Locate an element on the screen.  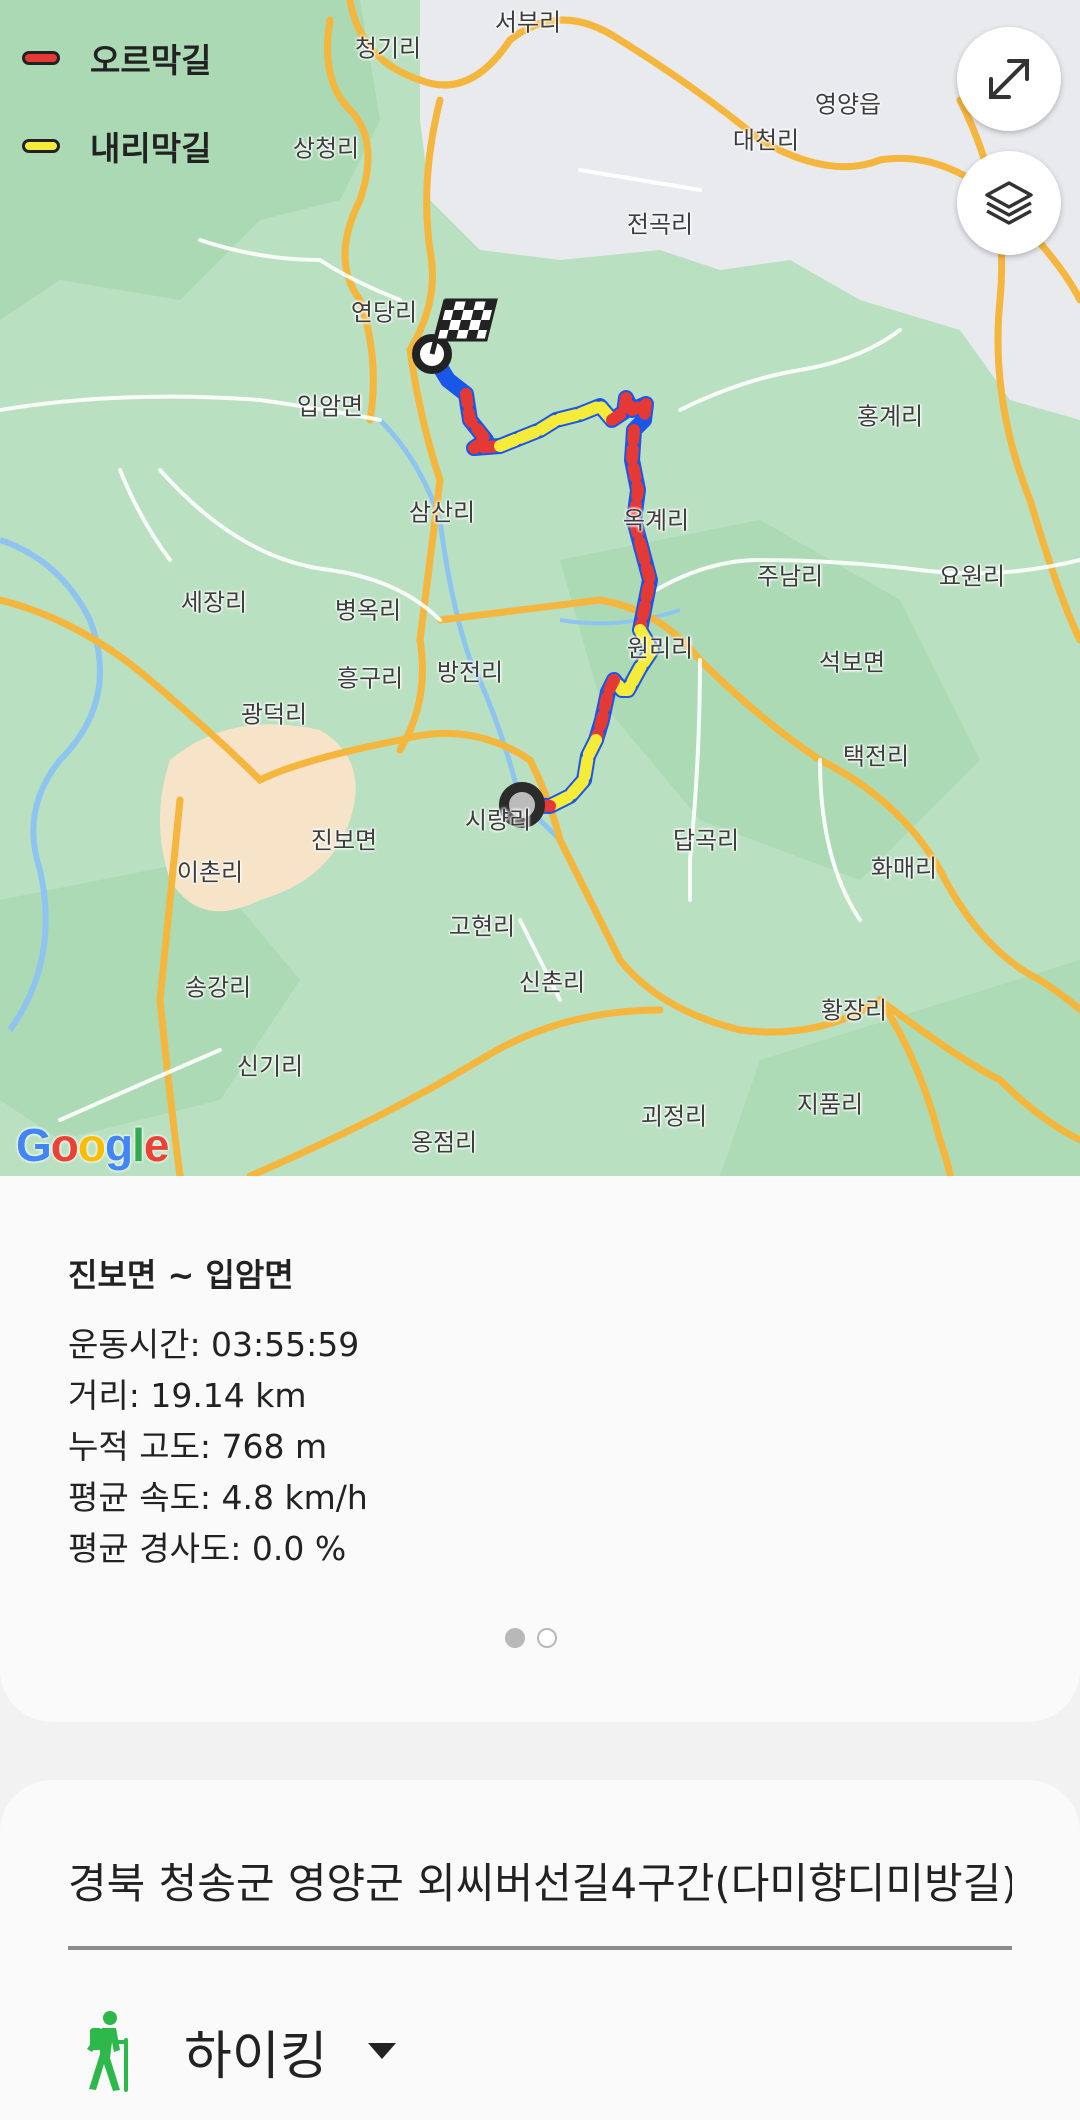
record-name-underline is located at coordinates (540, 1948).